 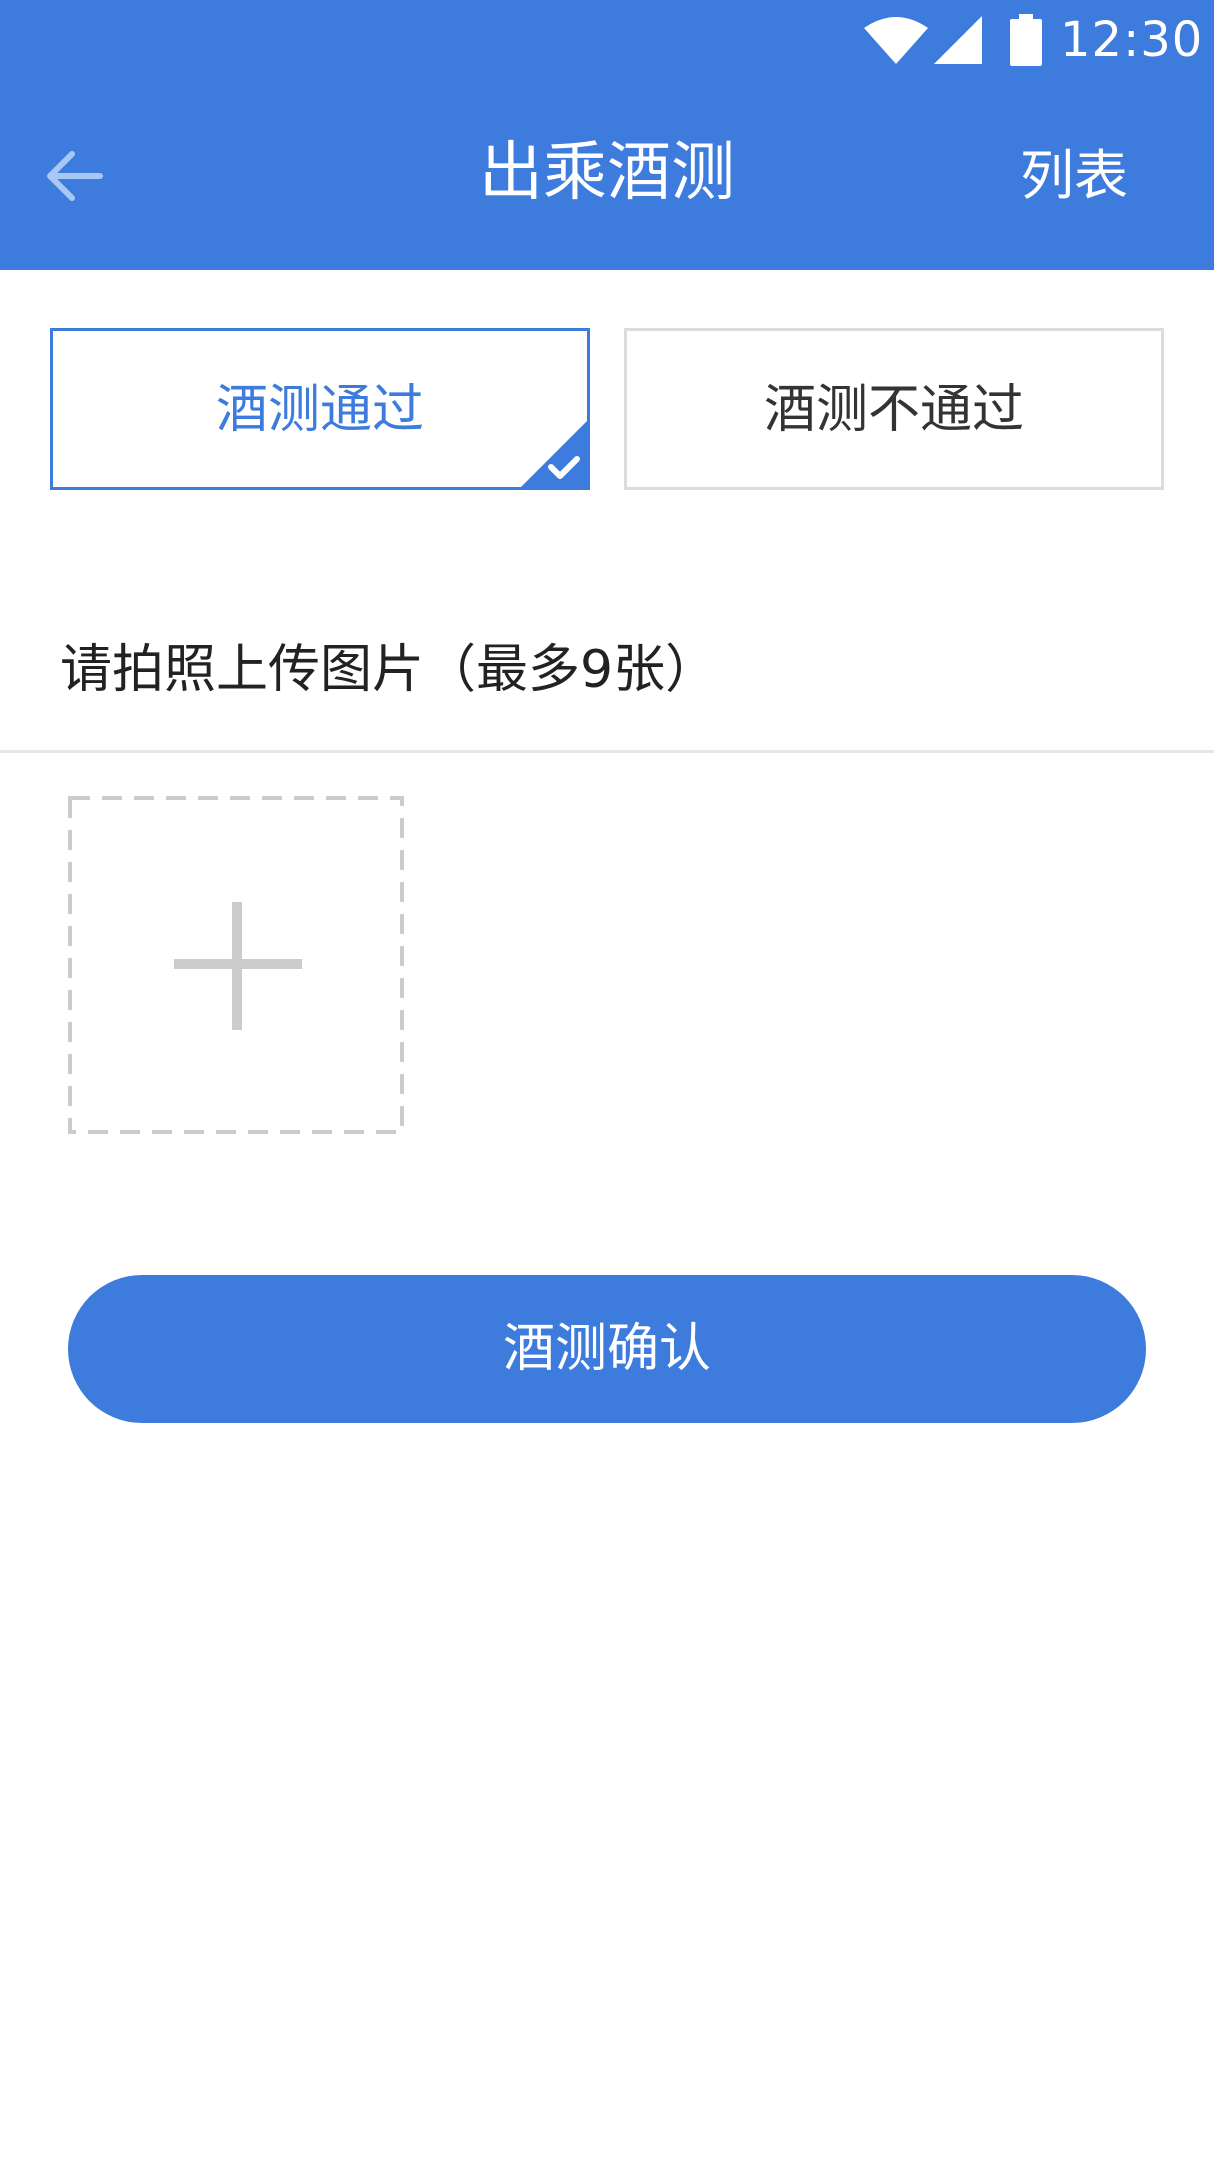 I want to click on battery-icon, so click(x=1026, y=40).